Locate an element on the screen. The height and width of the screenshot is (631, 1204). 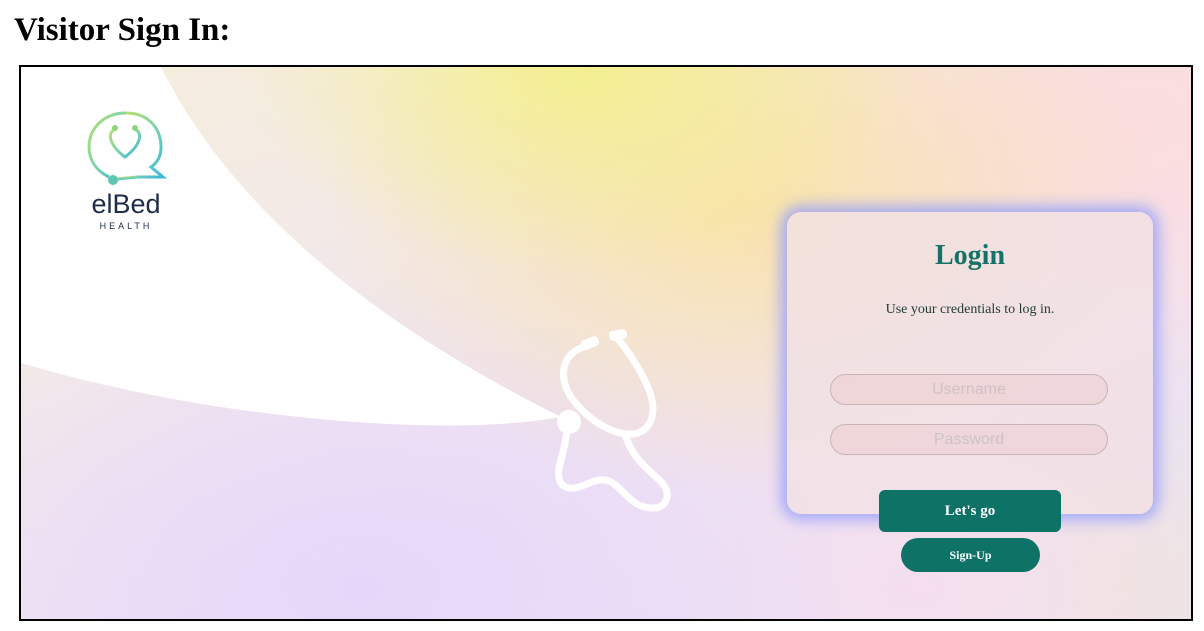
brand-logo: elBed HEALTH is located at coordinates (128, 169).